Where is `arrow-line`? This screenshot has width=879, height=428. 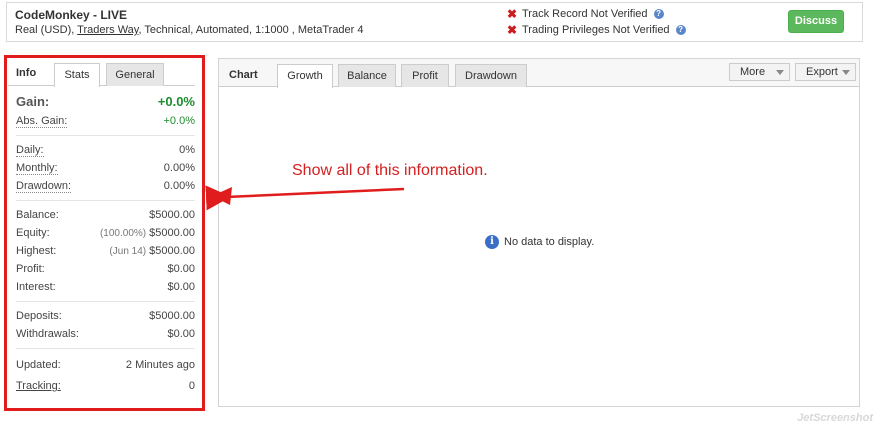 arrow-line is located at coordinates (305, 198).